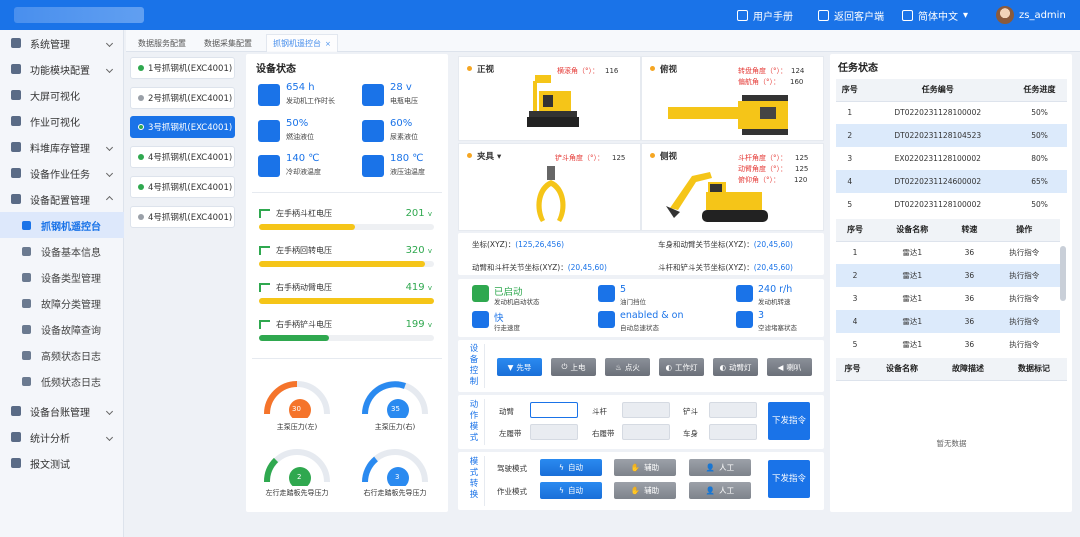 This screenshot has height=537, width=1080. What do you see at coordinates (26, 303) in the screenshot?
I see `list-icon` at bounding box center [26, 303].